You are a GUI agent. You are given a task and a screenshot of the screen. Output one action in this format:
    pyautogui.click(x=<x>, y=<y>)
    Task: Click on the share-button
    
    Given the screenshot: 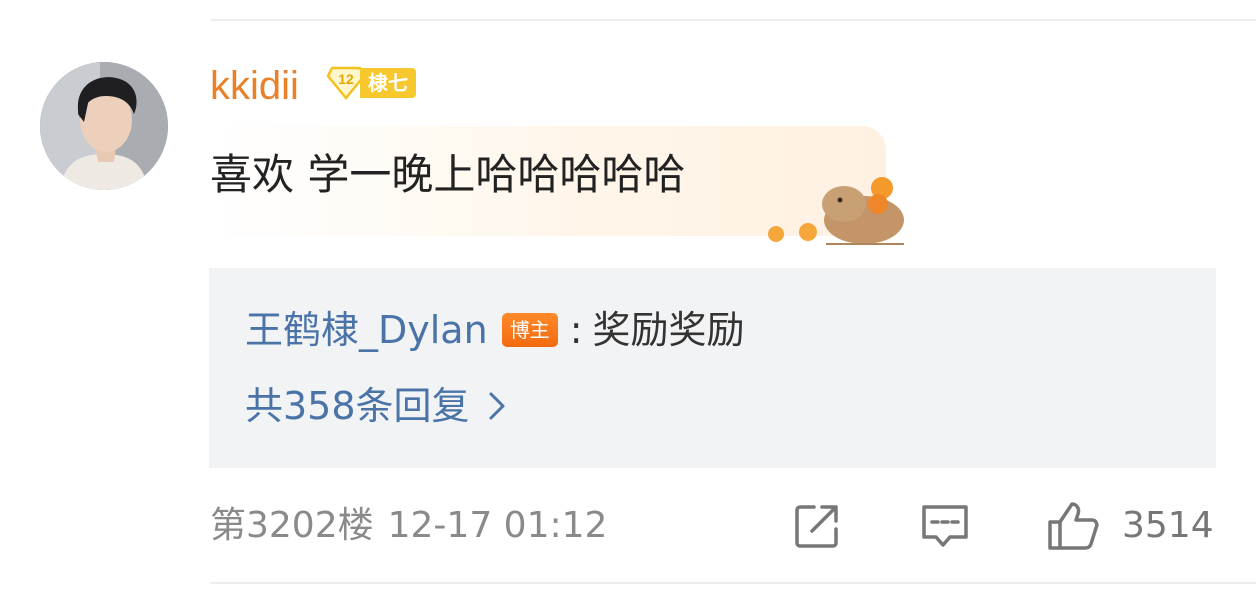 What is the action you would take?
    pyautogui.click(x=817, y=526)
    